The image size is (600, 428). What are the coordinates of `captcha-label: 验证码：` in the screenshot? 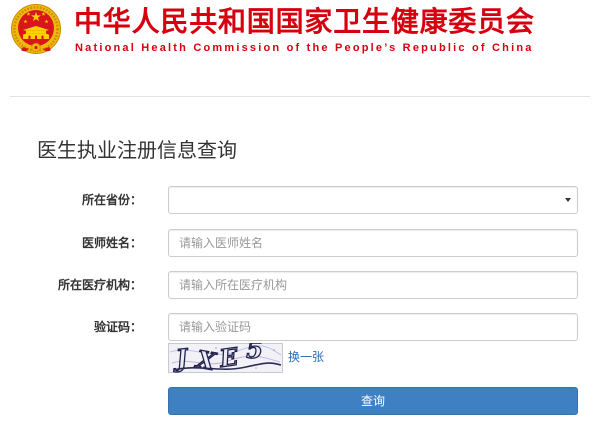 It's located at (117, 327).